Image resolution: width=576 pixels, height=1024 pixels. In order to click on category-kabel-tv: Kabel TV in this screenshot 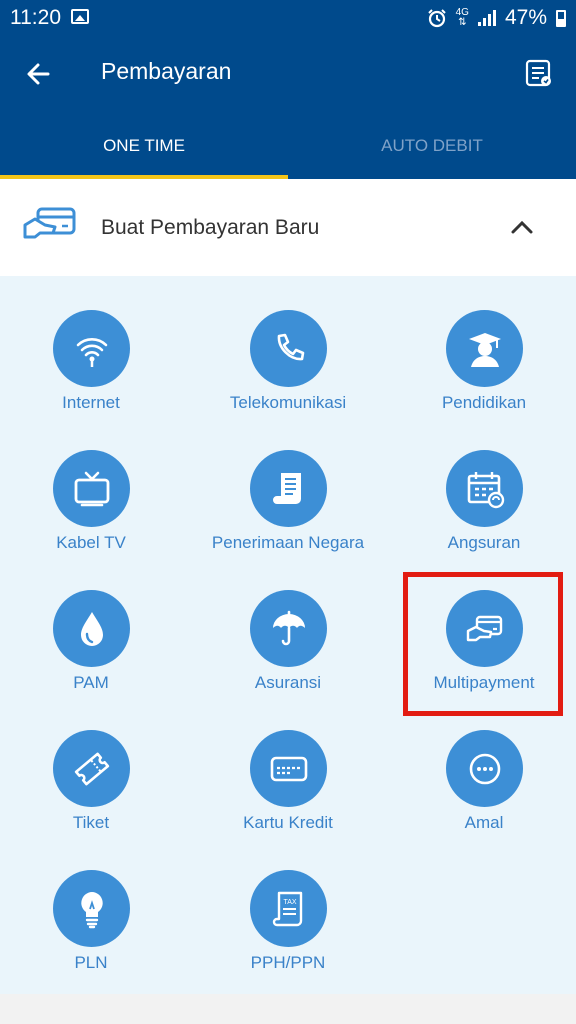, I will do `click(93, 510)`.